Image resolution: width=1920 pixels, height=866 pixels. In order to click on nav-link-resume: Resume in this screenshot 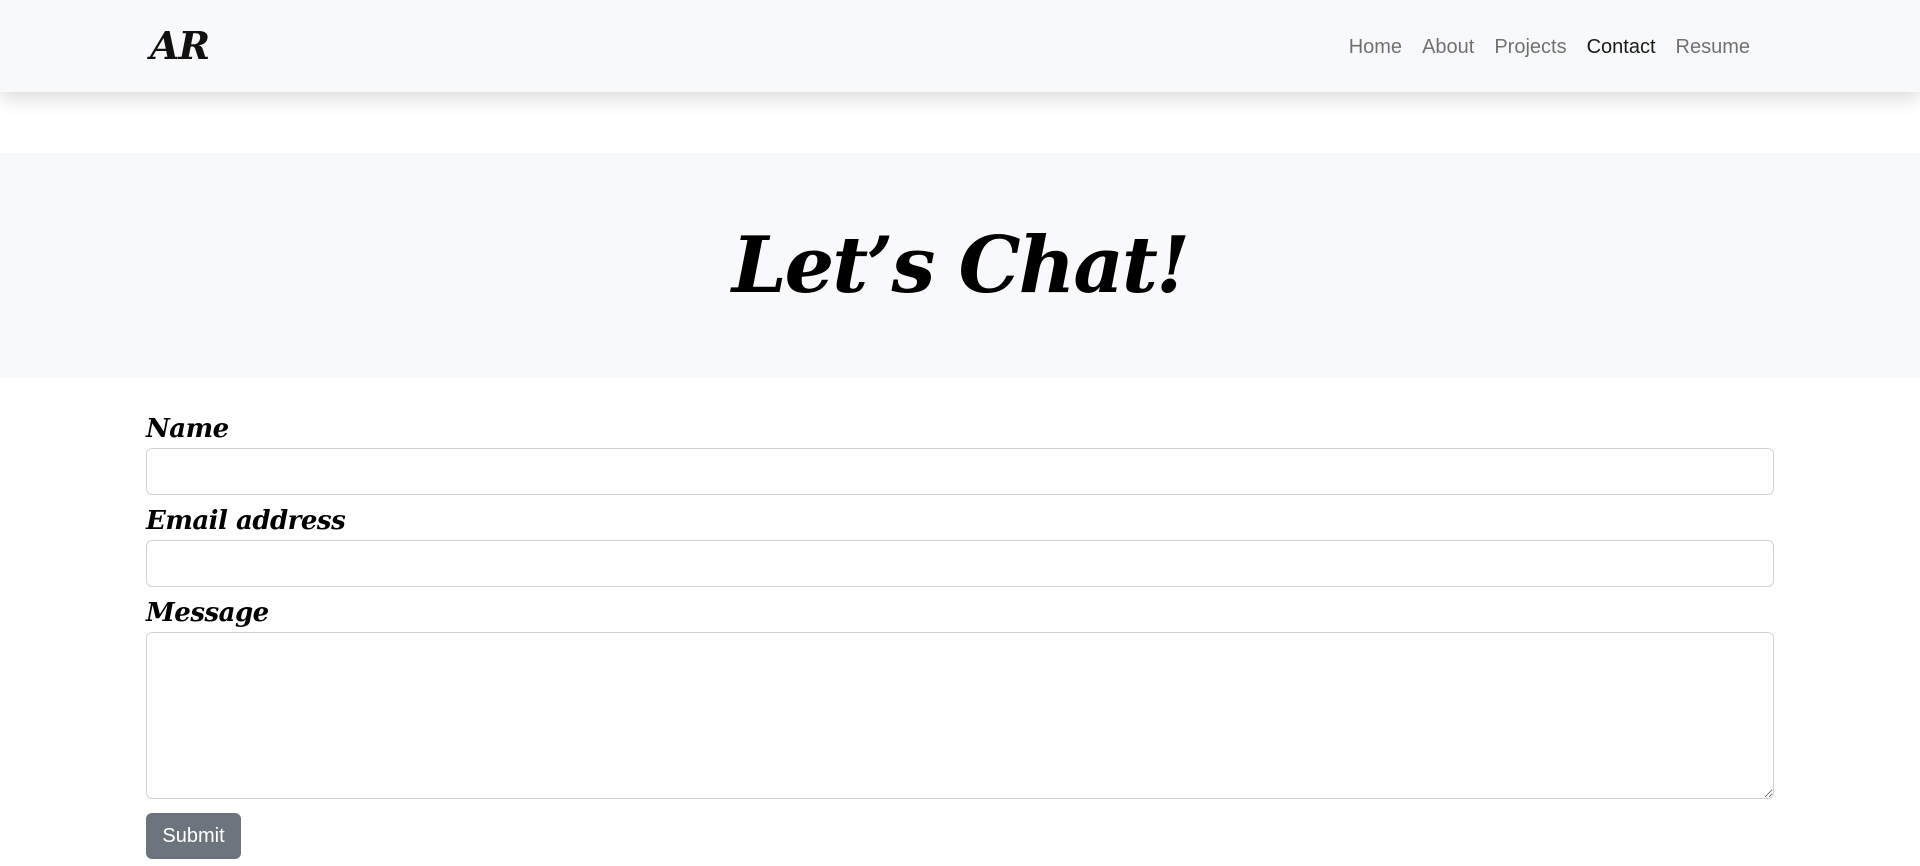, I will do `click(1713, 47)`.